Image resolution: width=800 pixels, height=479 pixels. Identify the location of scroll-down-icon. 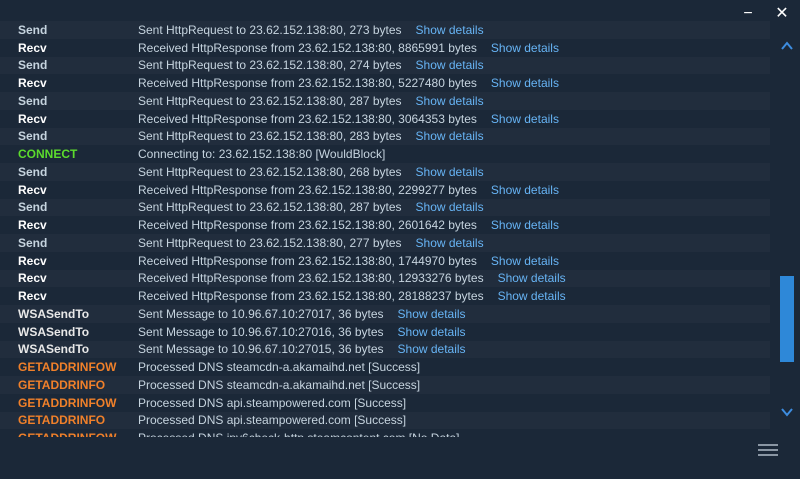
(787, 413).